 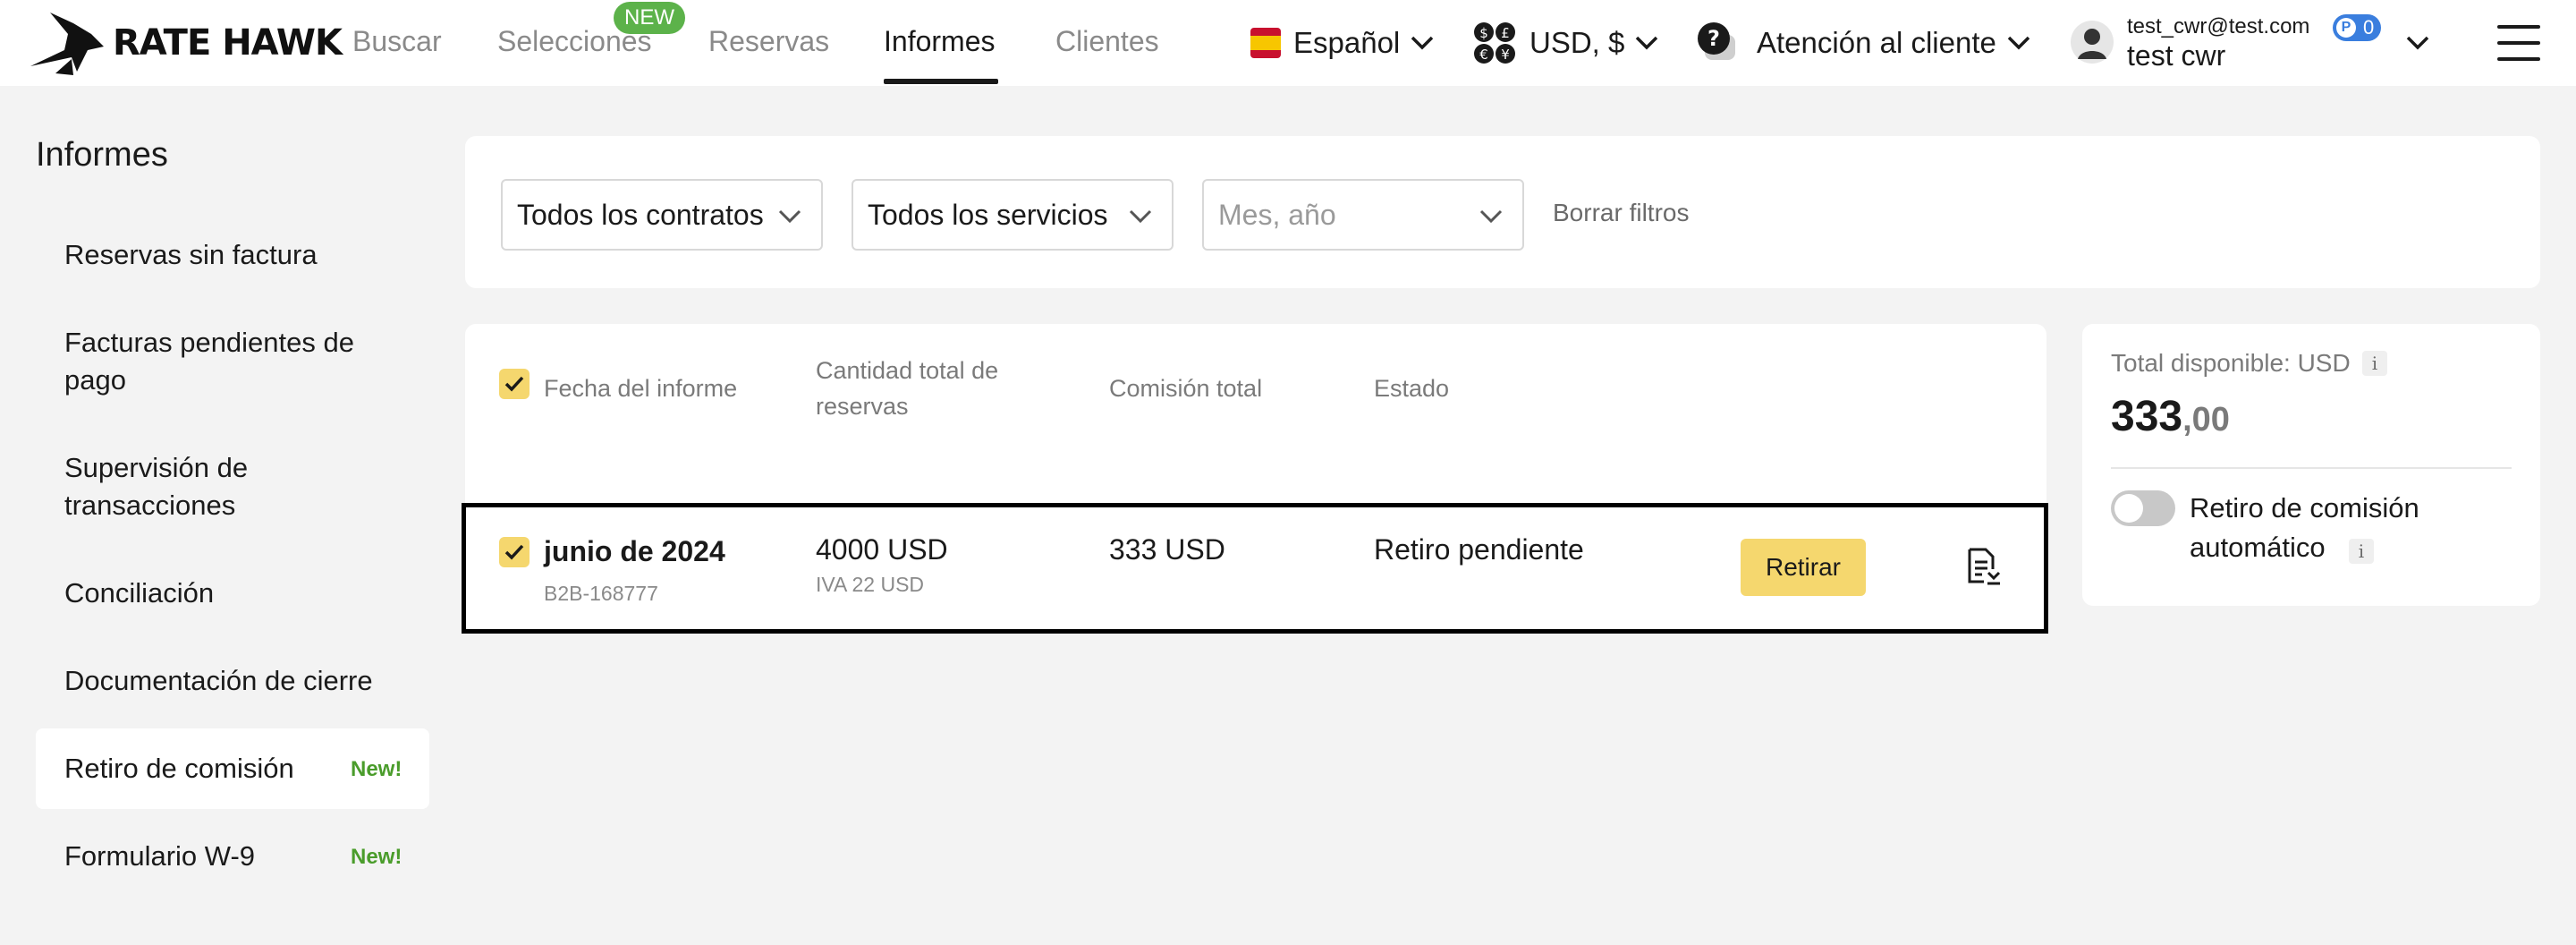 I want to click on row-status: Retiro pendiente, so click(x=1479, y=549).